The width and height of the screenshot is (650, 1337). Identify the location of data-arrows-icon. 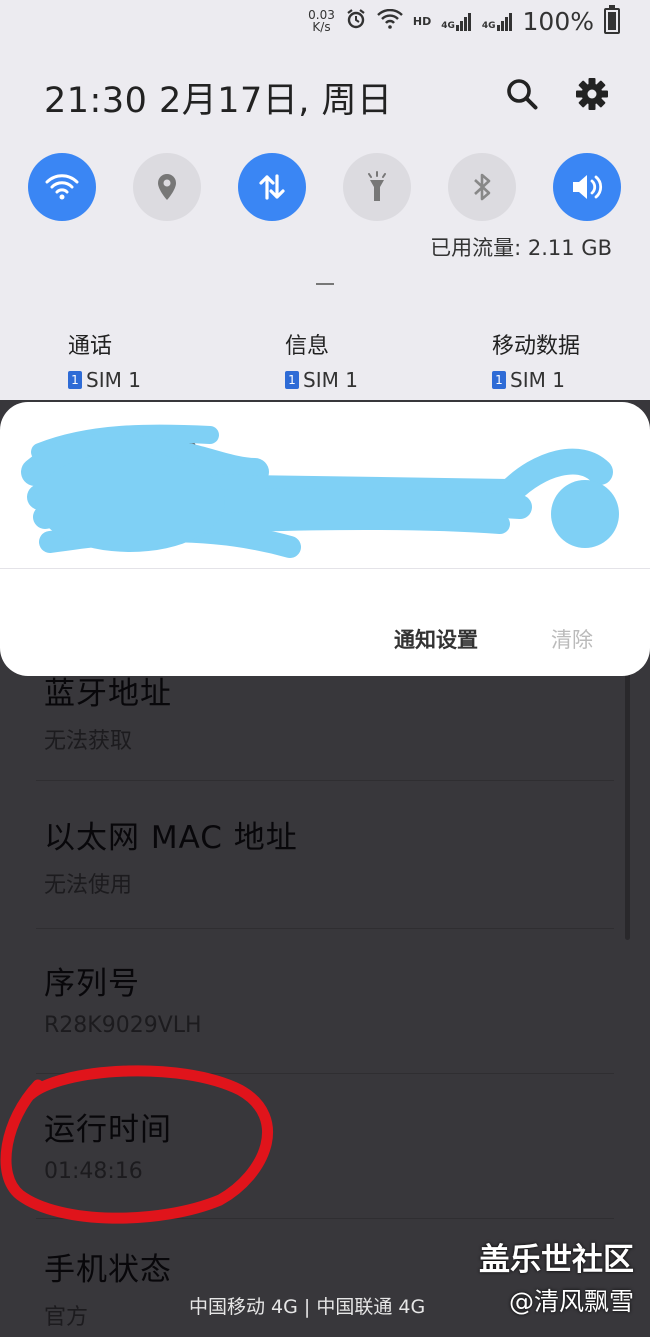
(272, 187).